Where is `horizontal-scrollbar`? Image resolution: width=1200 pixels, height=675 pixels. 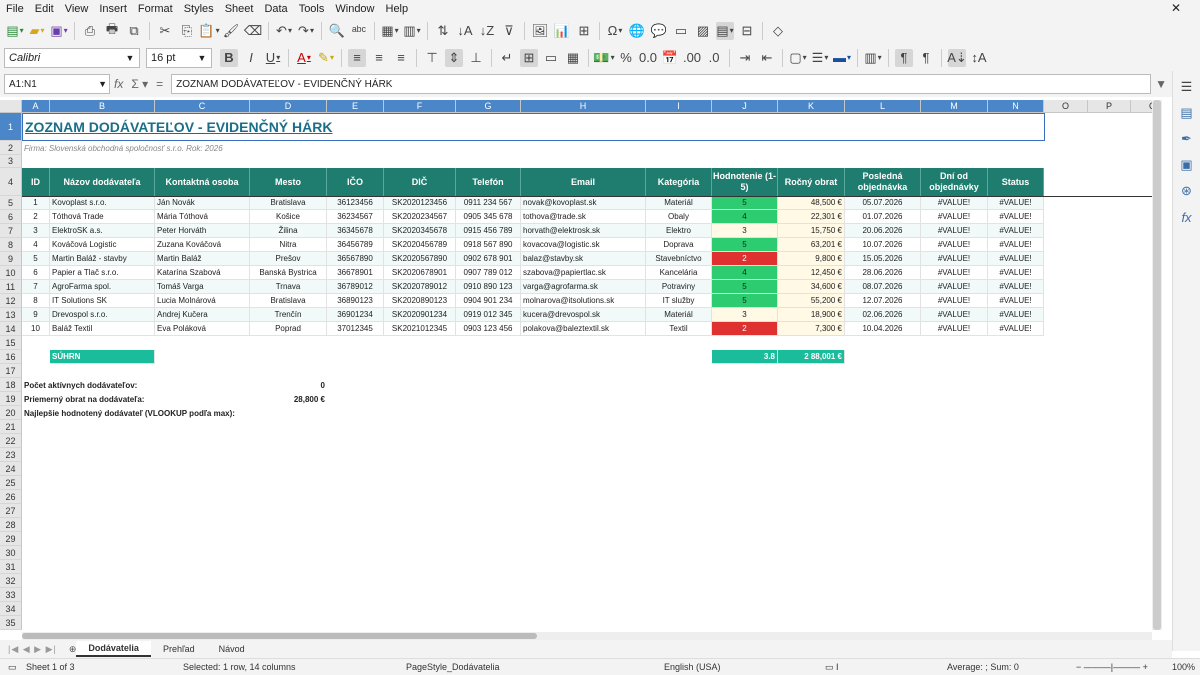 horizontal-scrollbar is located at coordinates (587, 636).